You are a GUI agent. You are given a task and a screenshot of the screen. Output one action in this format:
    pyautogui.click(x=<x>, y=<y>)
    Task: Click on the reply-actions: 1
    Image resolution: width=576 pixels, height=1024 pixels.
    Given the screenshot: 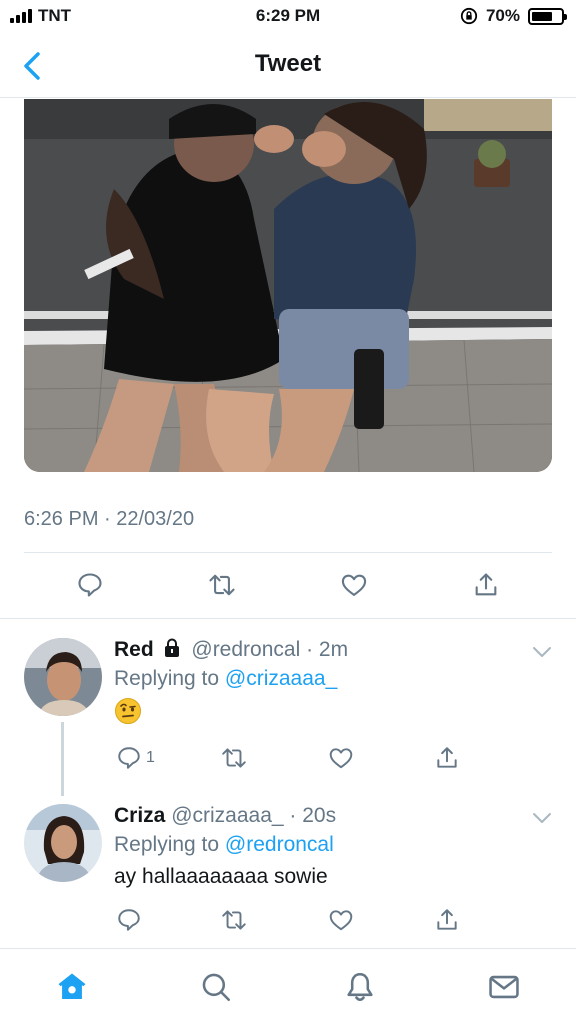 What is the action you would take?
    pyautogui.click(x=334, y=758)
    